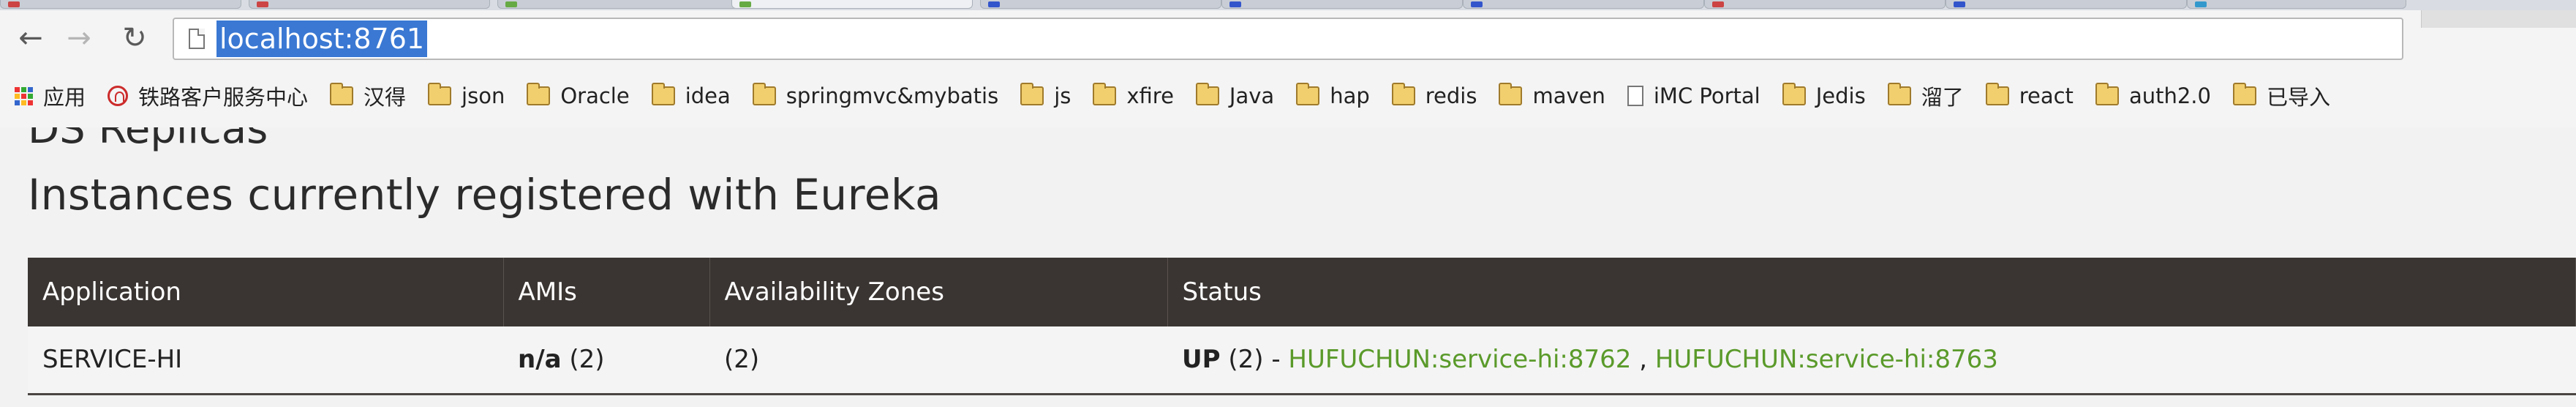 The image size is (2576, 407). Describe the element at coordinates (892, 96) in the screenshot. I see `bookmark-label: springmvc&mybatis` at that location.